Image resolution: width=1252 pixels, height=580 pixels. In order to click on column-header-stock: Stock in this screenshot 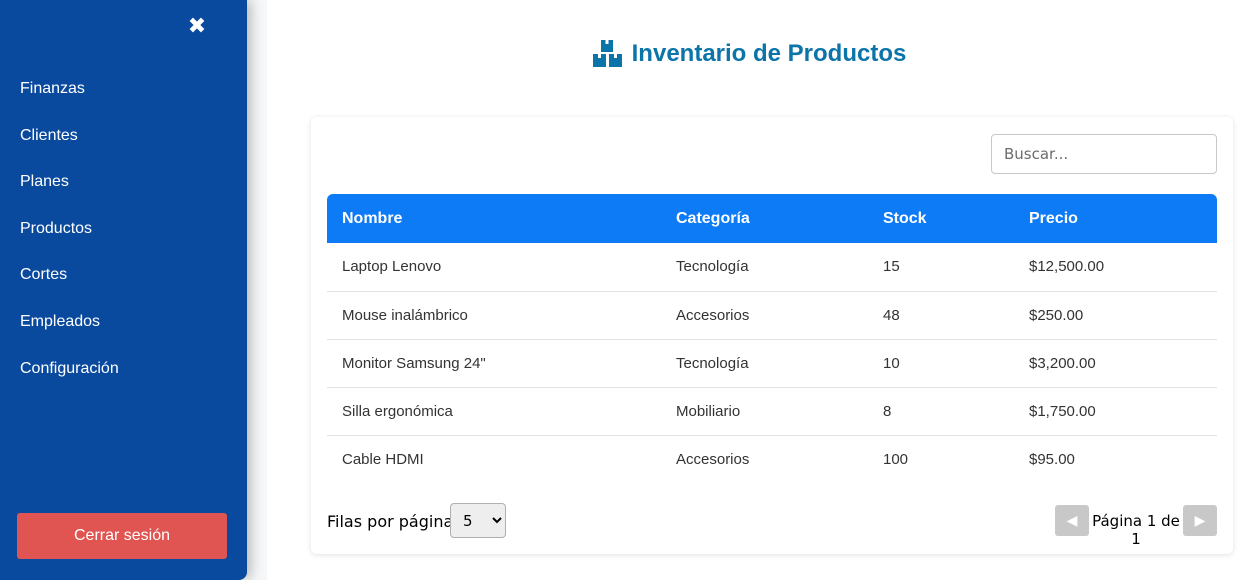, I will do `click(941, 218)`.